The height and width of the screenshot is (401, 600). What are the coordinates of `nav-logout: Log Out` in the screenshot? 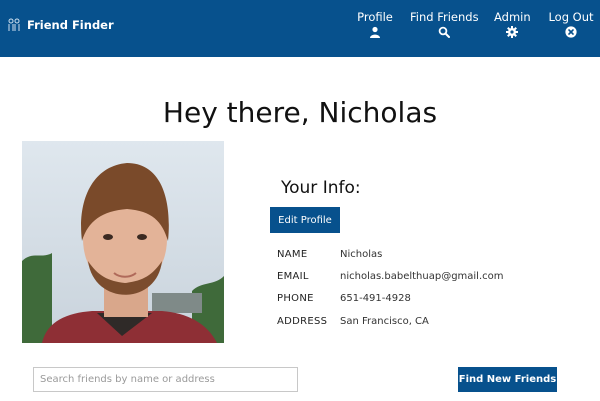 It's located at (571, 24).